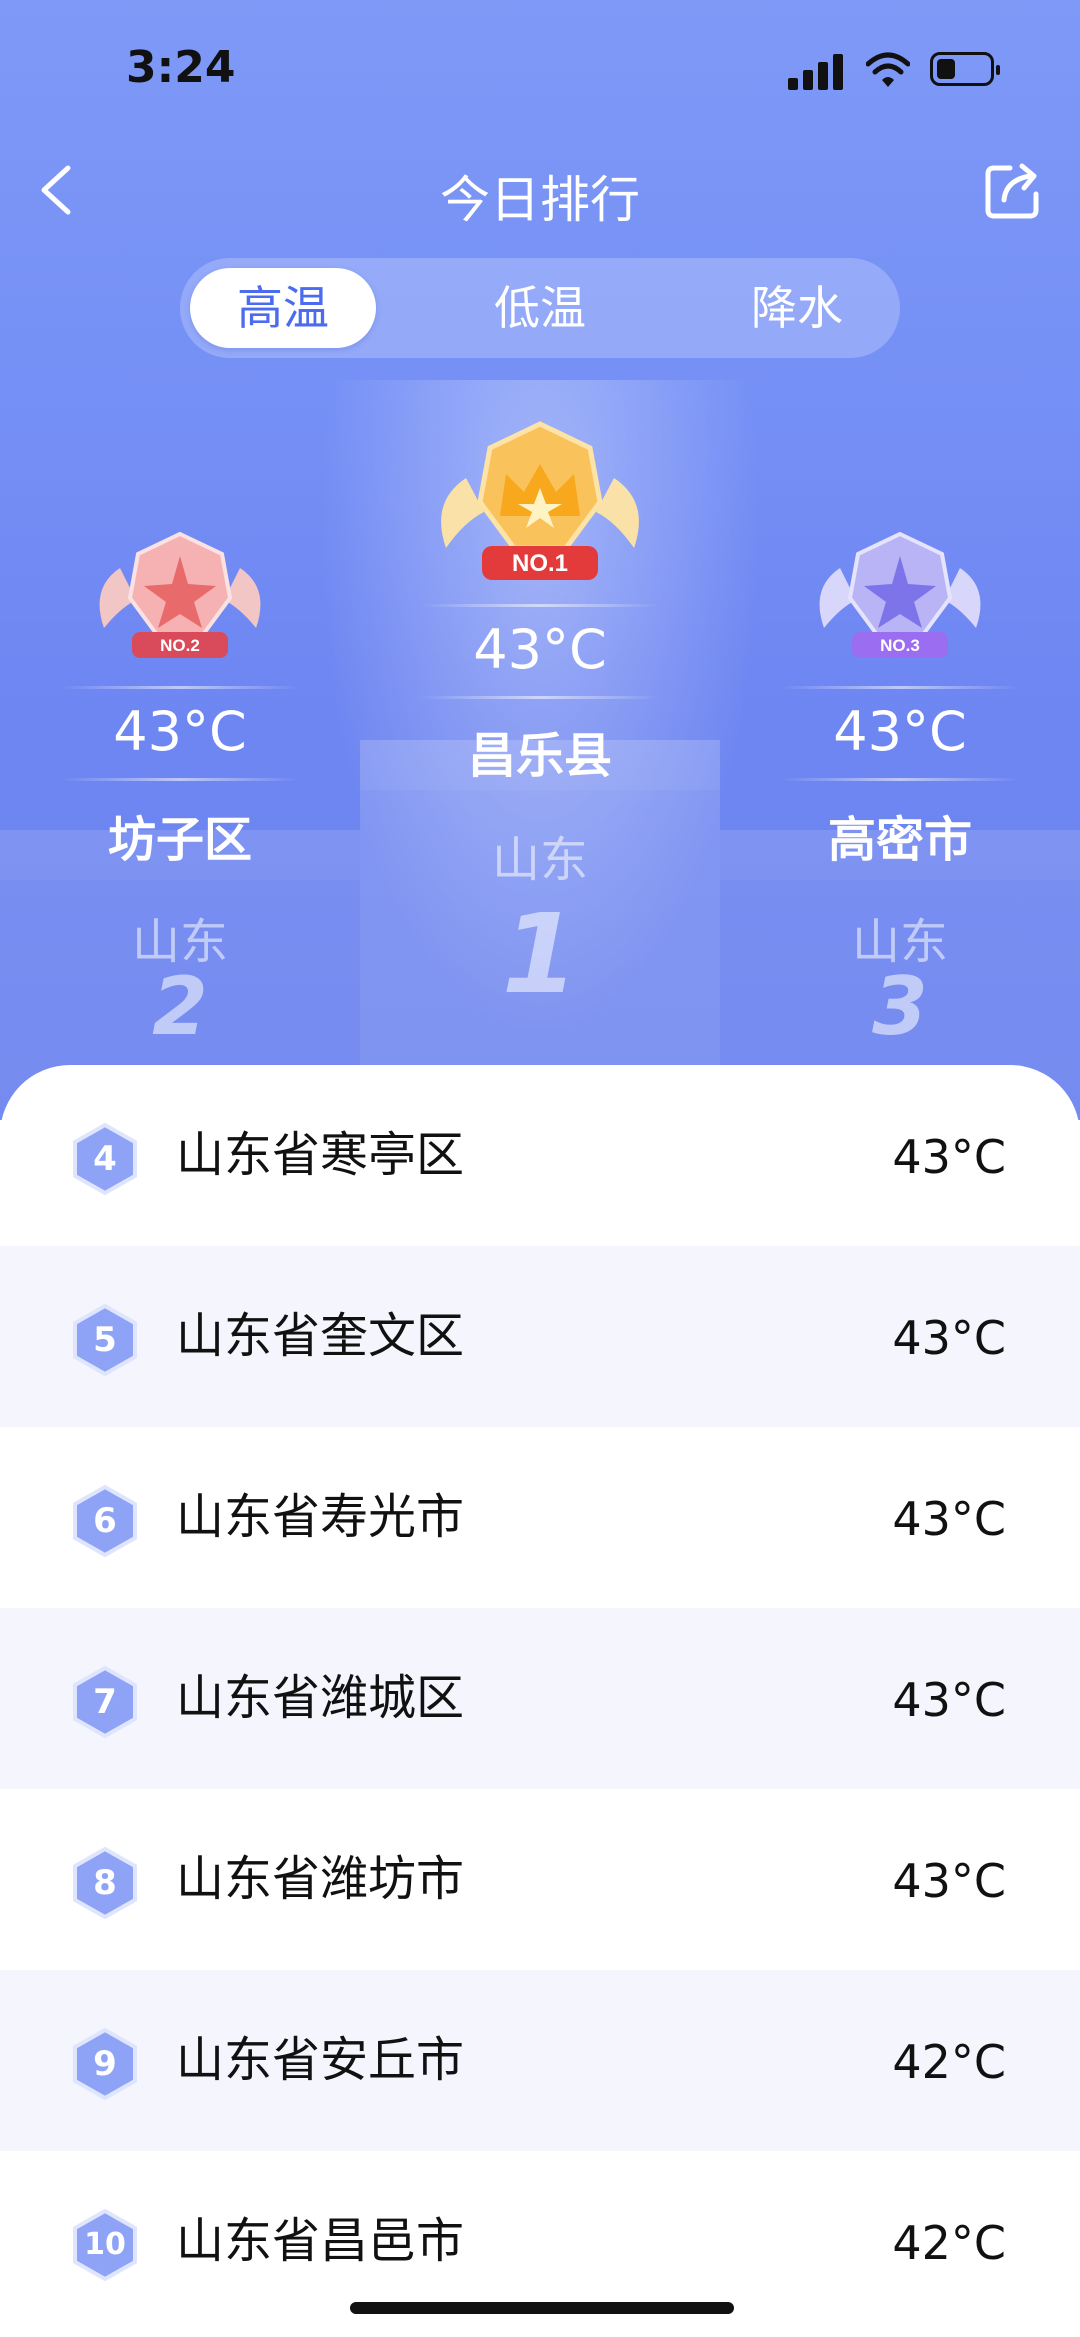  What do you see at coordinates (180, 594) in the screenshot?
I see `silver-medal-icon: NO.2` at bounding box center [180, 594].